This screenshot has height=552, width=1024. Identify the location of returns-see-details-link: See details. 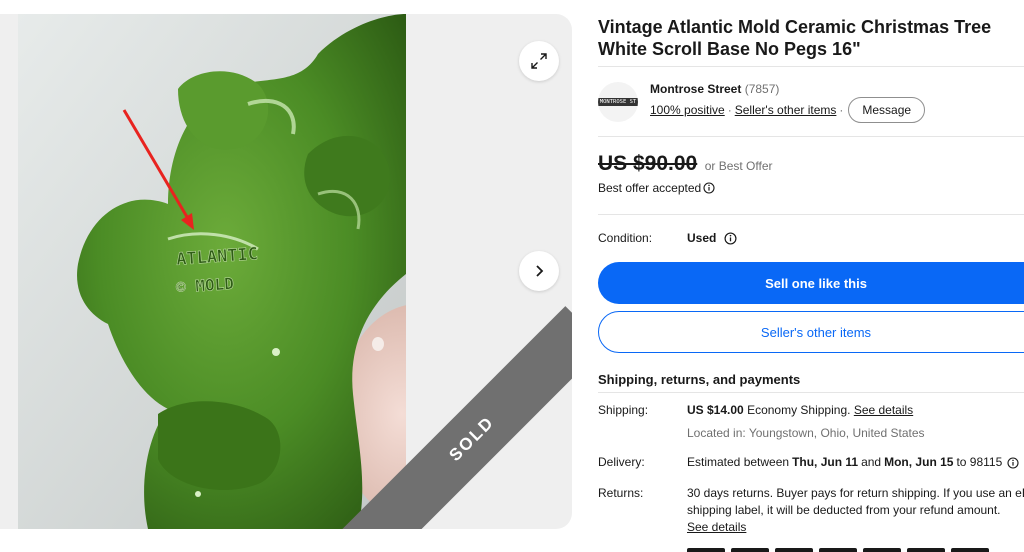
(716, 527).